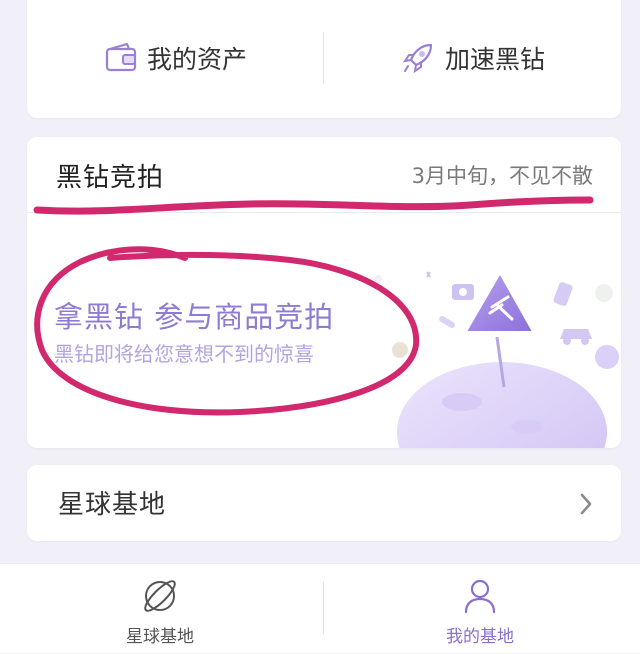  What do you see at coordinates (324, 503) in the screenshot?
I see `planet-base-row: 星球基地` at bounding box center [324, 503].